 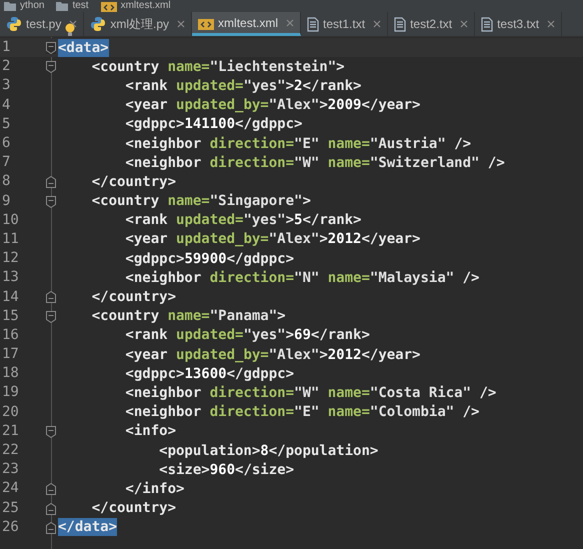 I want to click on lightbulb-icon, so click(x=70, y=30).